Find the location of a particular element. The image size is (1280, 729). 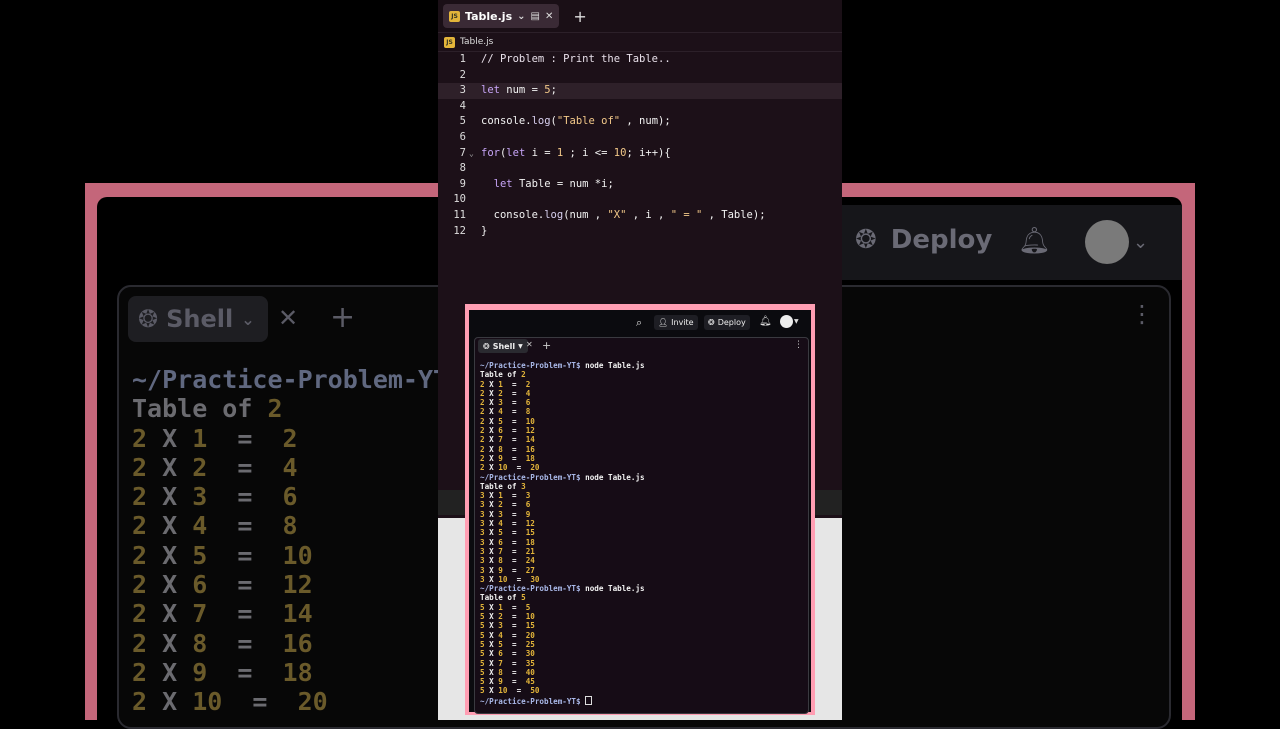

background-label: Table of is located at coordinates (200, 409).